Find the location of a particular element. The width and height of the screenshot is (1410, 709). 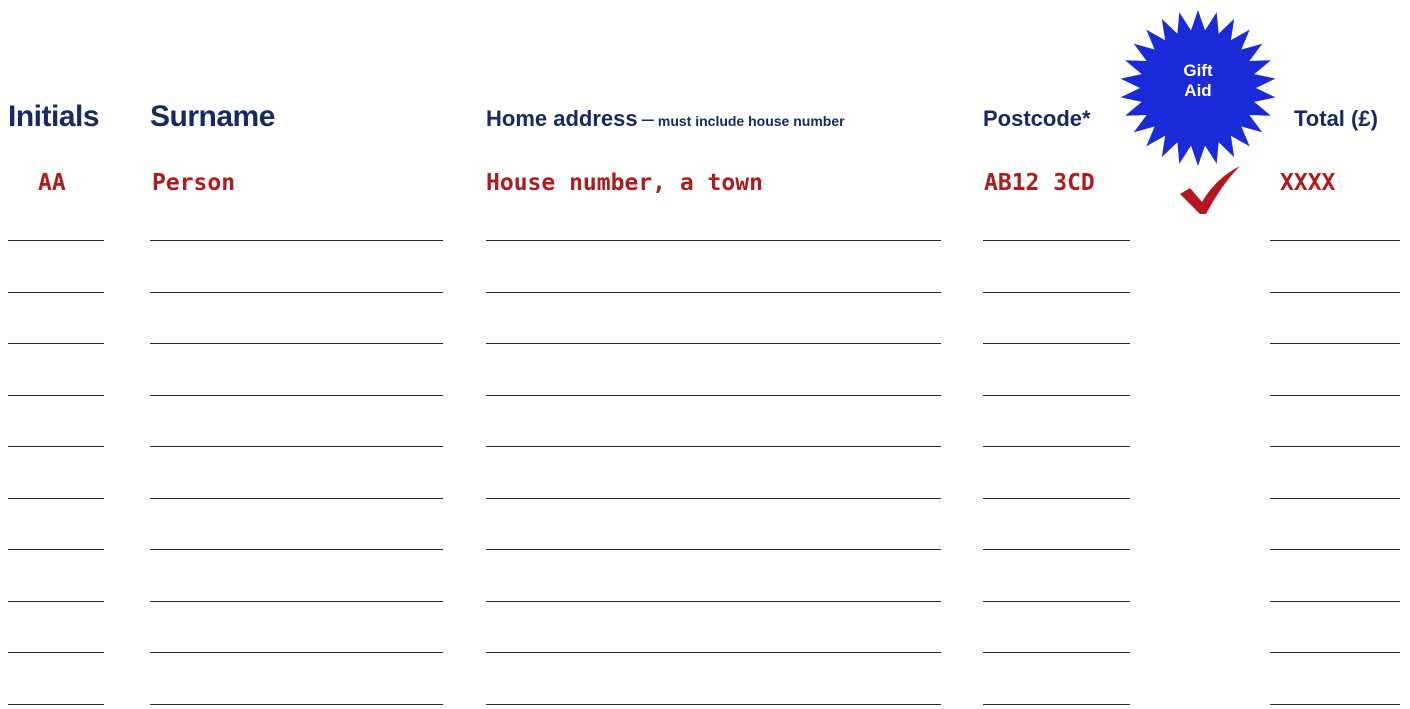

example-address: House number, a town is located at coordinates (624, 183).